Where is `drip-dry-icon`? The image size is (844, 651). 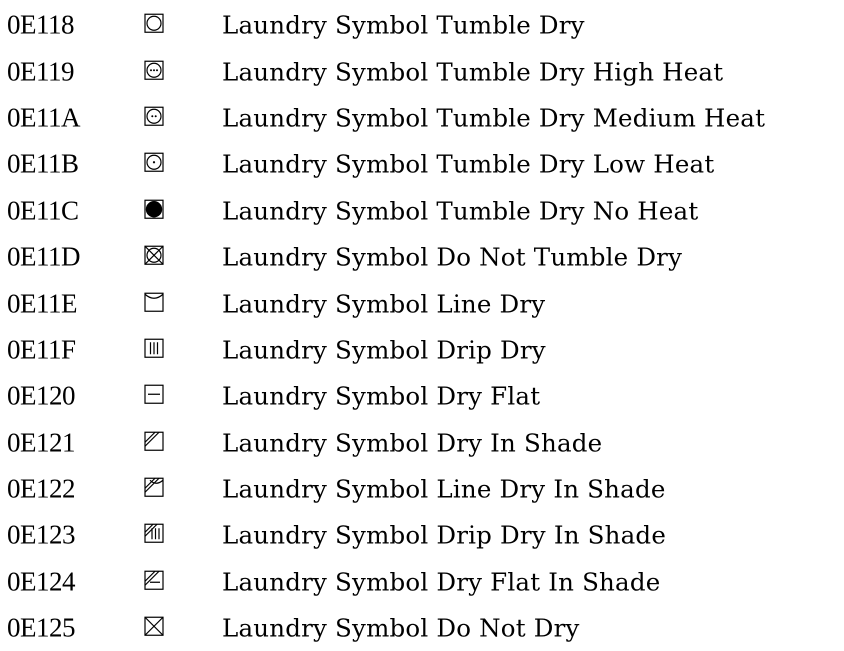 drip-dry-icon is located at coordinates (154, 348).